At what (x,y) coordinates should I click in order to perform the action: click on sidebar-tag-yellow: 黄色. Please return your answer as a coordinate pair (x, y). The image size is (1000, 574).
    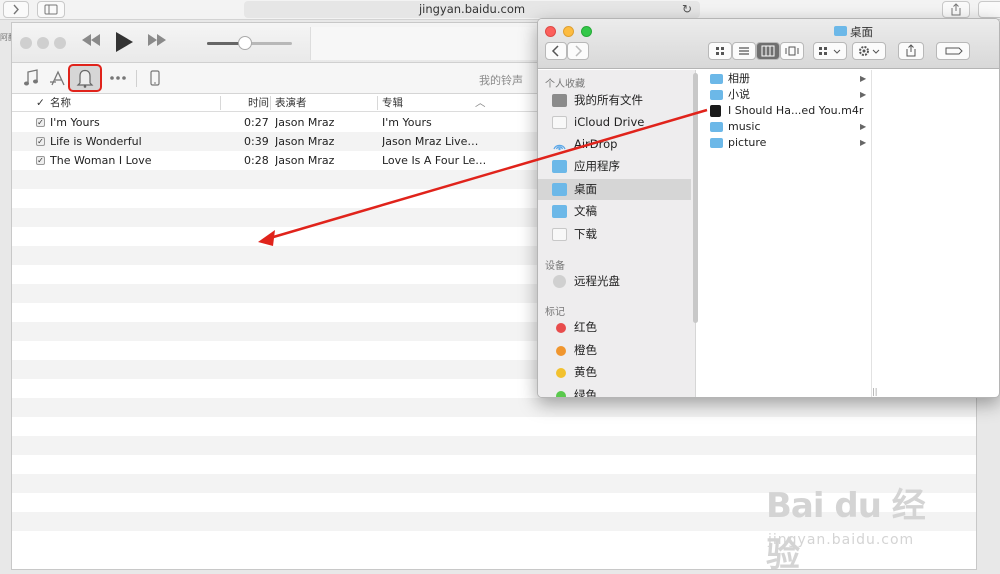
    Looking at the image, I should click on (614, 372).